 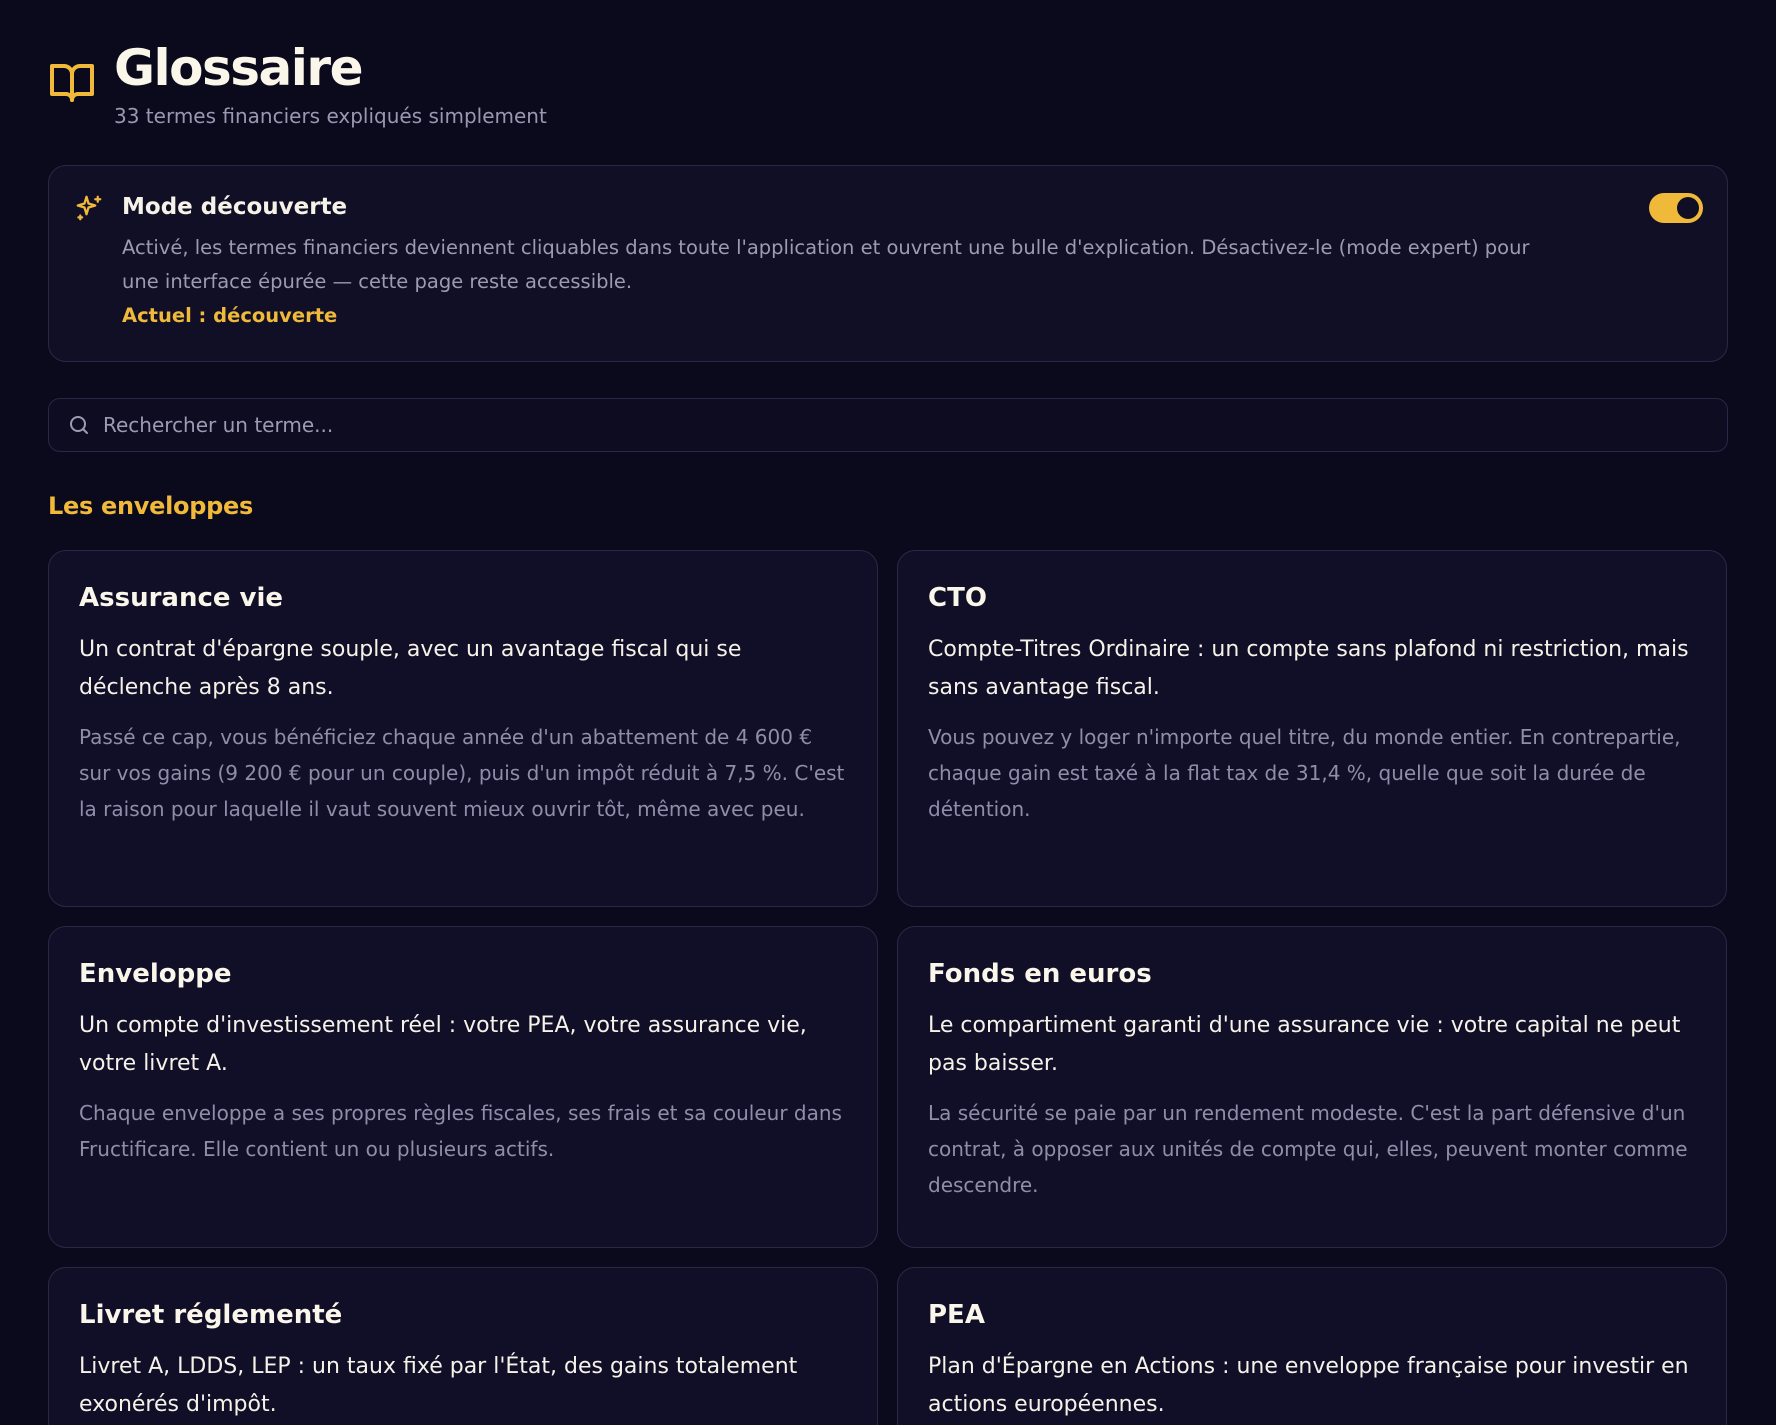 What do you see at coordinates (915, 425) in the screenshot?
I see `search-input` at bounding box center [915, 425].